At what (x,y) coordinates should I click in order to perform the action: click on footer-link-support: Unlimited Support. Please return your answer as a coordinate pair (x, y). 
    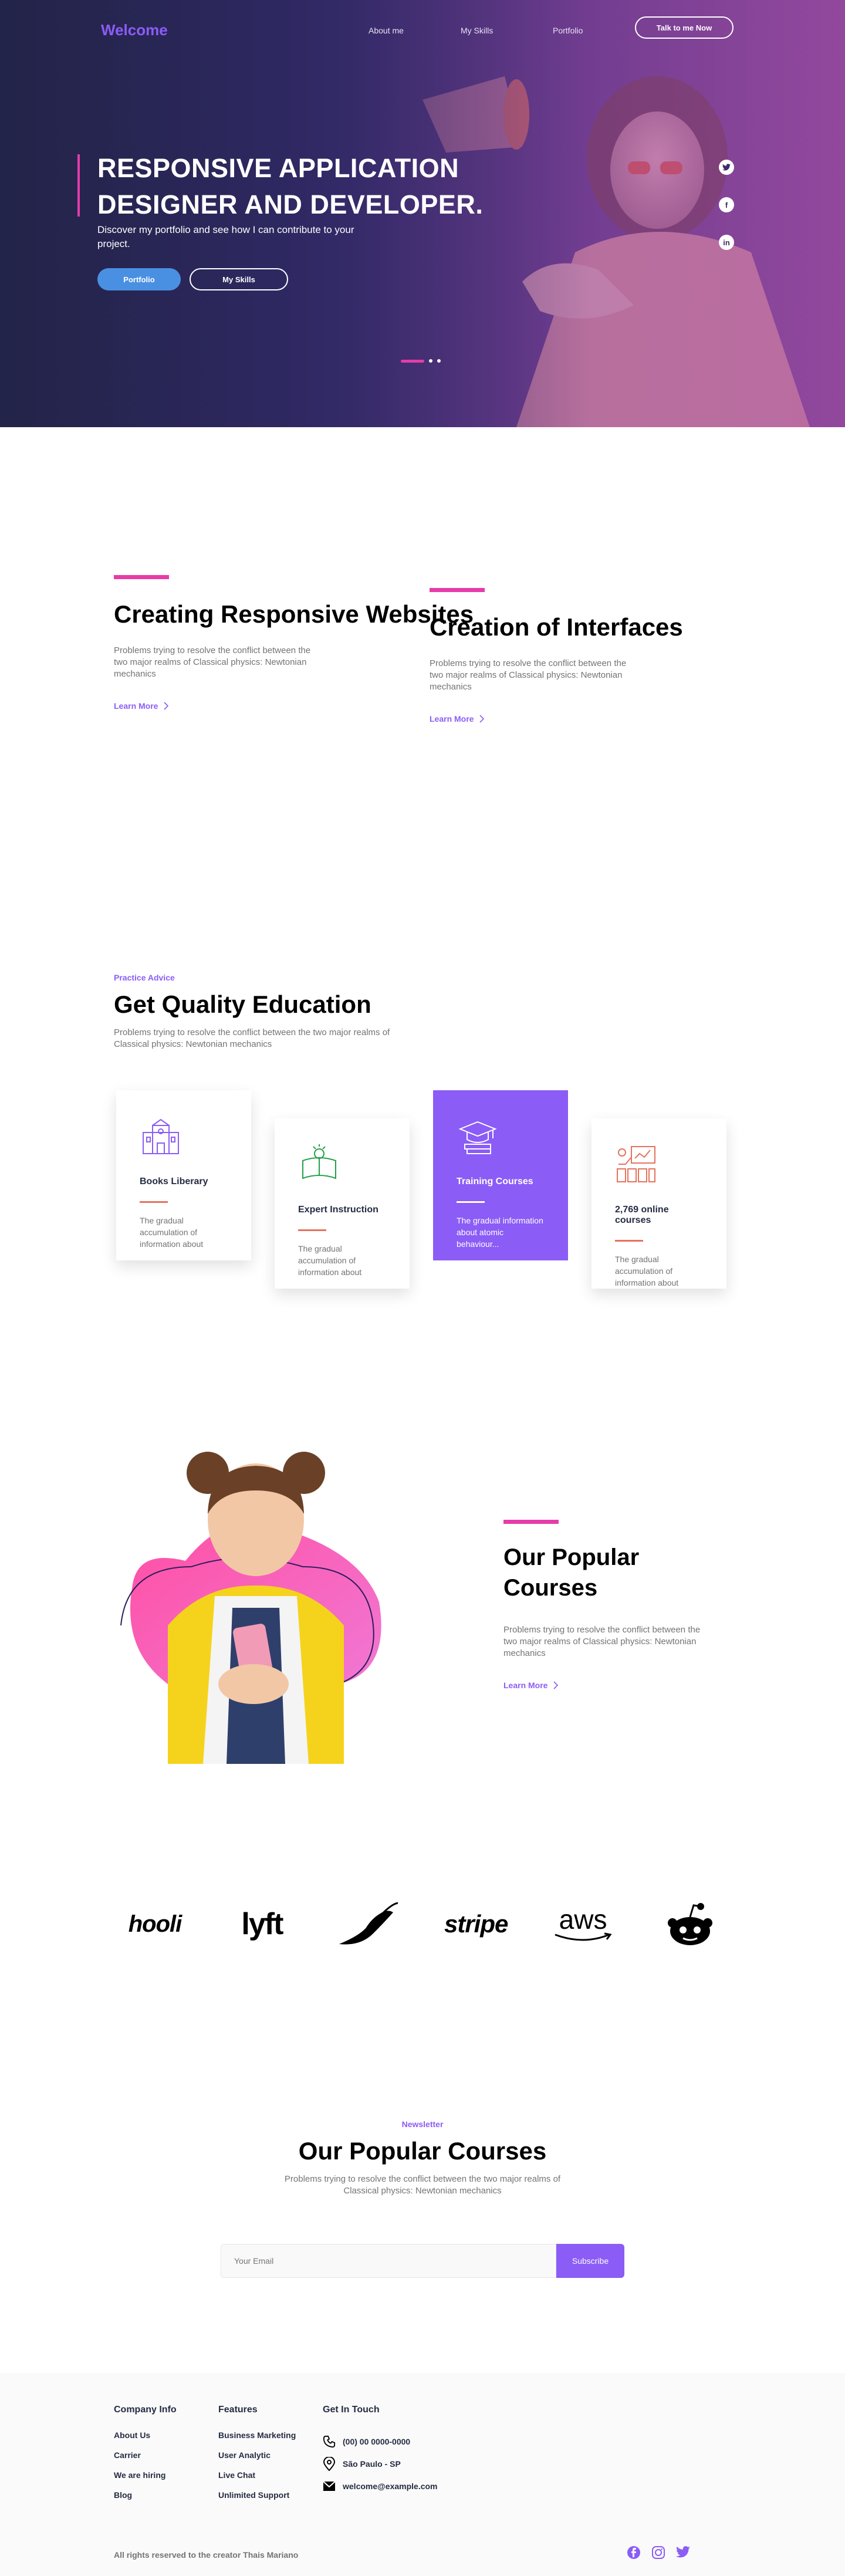
    Looking at the image, I should click on (257, 2500).